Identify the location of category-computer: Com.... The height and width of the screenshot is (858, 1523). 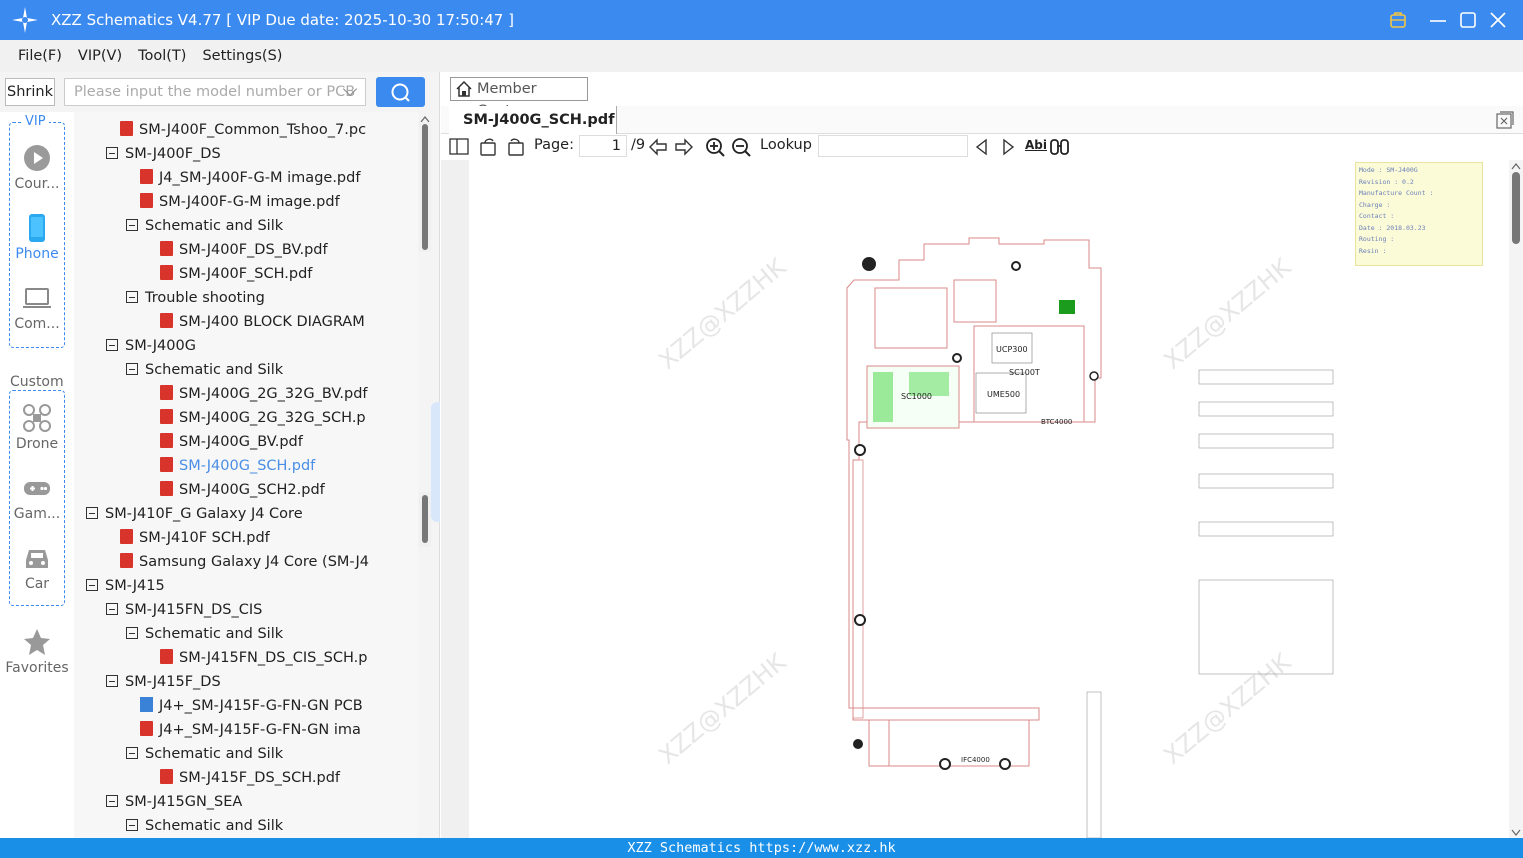
(37, 308).